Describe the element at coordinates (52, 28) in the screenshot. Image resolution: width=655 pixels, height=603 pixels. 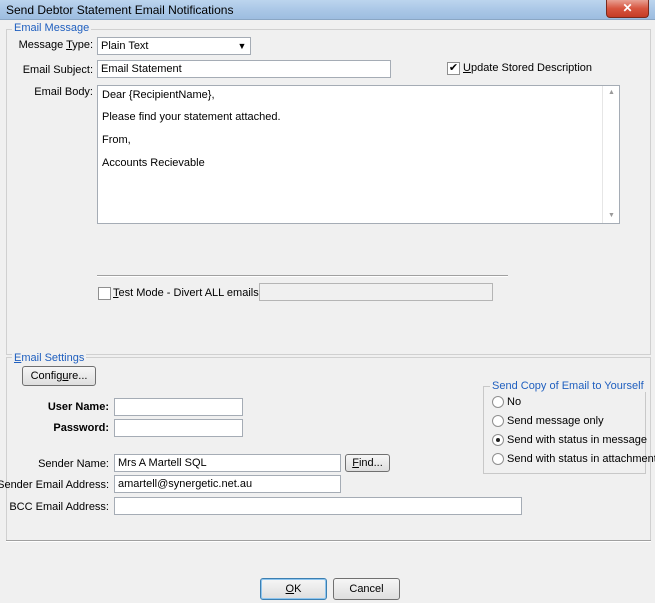
I see `email-message-group-label: Email Message` at that location.